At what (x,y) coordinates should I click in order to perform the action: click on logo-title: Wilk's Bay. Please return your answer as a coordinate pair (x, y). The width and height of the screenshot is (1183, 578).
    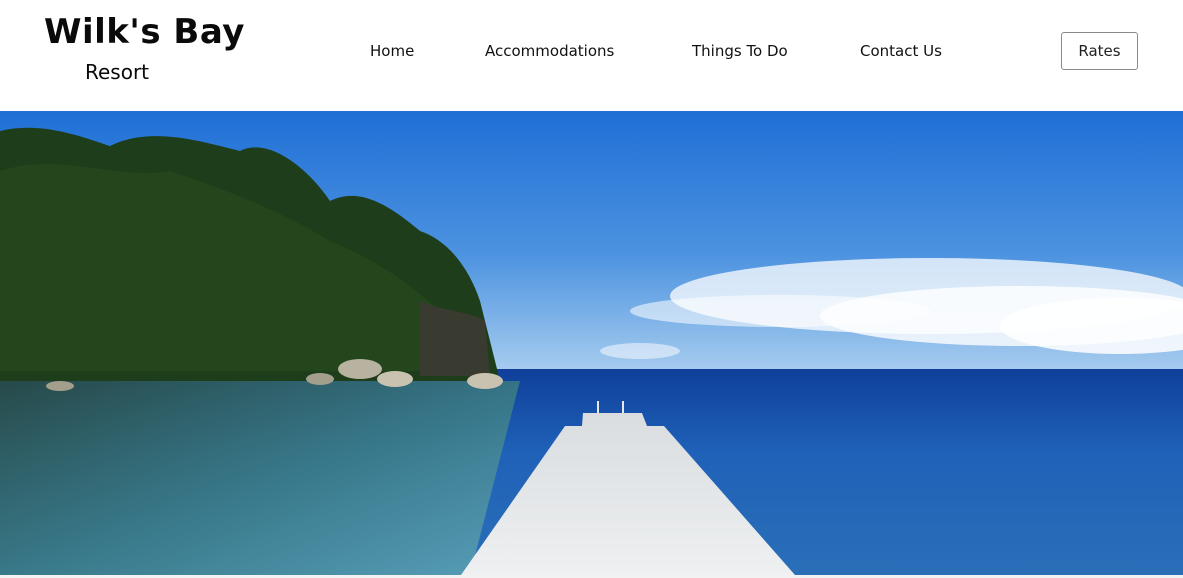
    Looking at the image, I should click on (144, 32).